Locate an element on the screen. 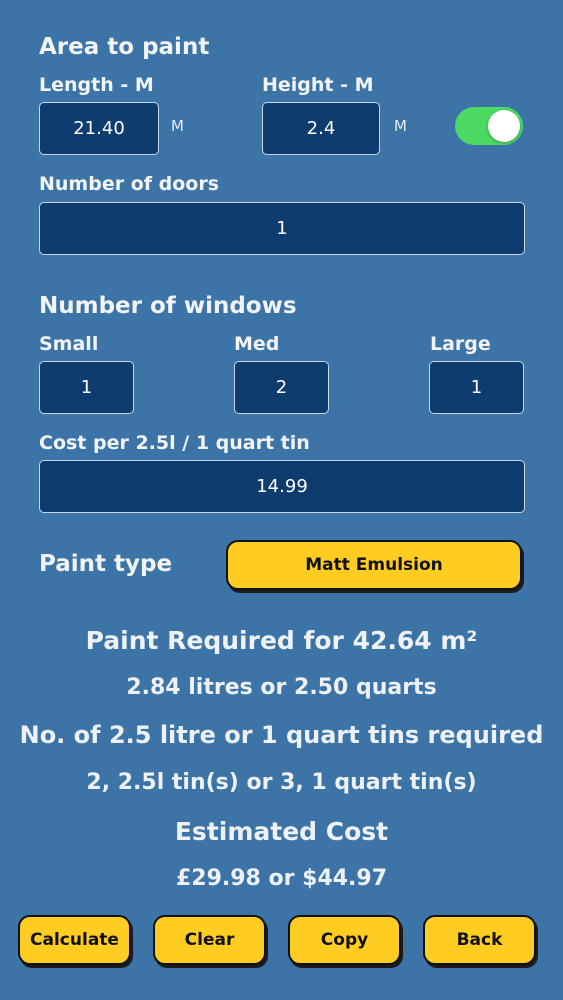 This screenshot has width=563, height=1000. large-windows-input: 1 is located at coordinates (476, 387).